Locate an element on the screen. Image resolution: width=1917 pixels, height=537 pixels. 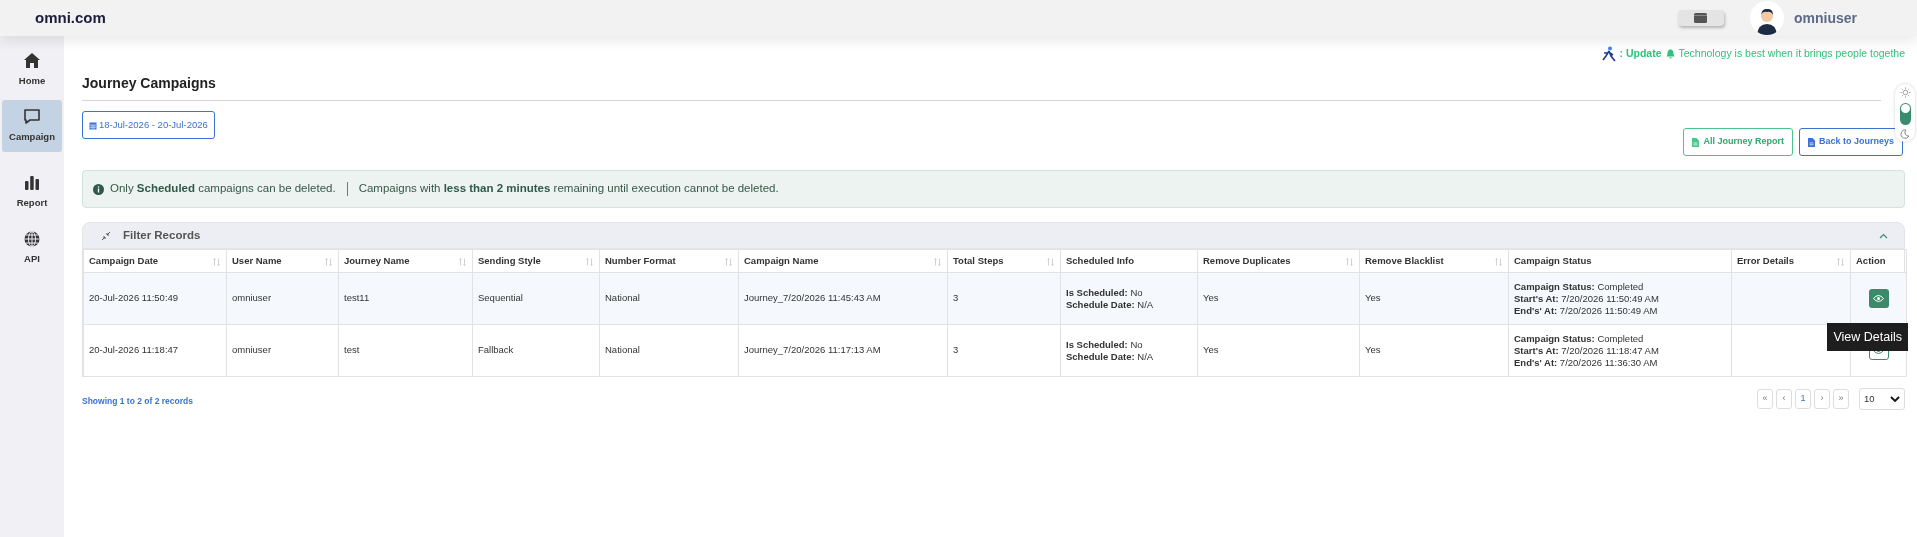
filter-title: Filter Records is located at coordinates (162, 235).